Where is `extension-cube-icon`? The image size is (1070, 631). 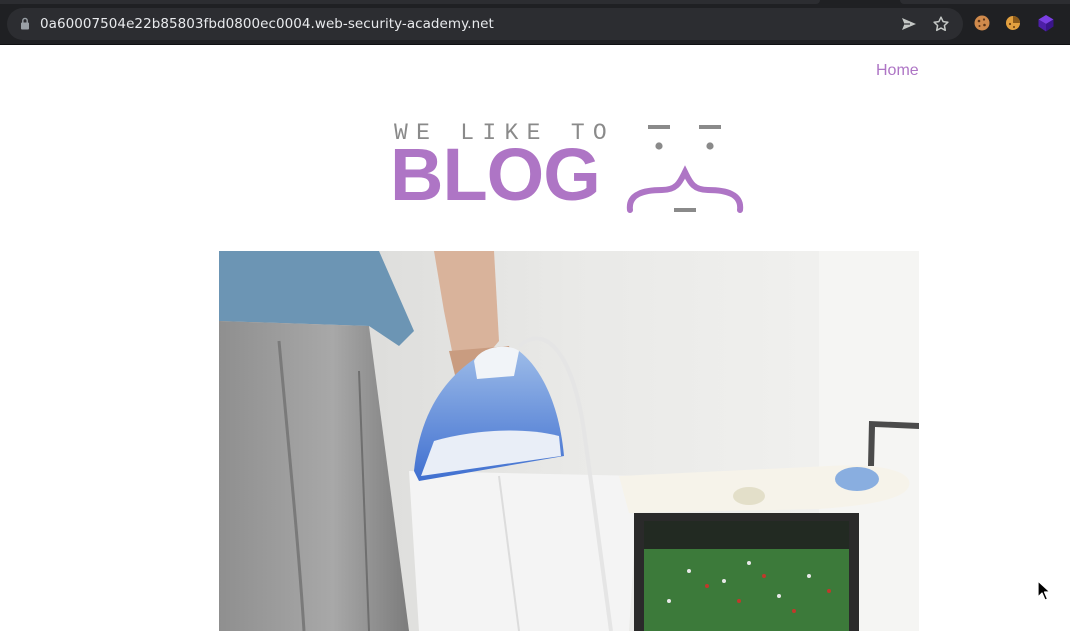 extension-cube-icon is located at coordinates (1046, 23).